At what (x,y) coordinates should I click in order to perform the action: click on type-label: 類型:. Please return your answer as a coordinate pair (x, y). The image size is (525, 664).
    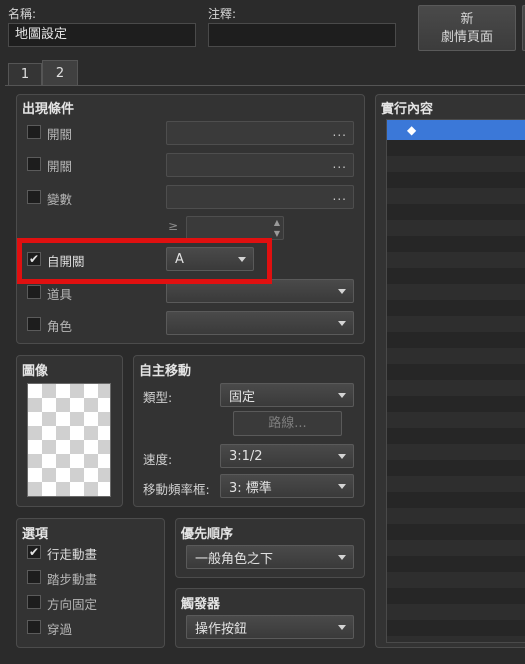
    Looking at the image, I should click on (158, 397).